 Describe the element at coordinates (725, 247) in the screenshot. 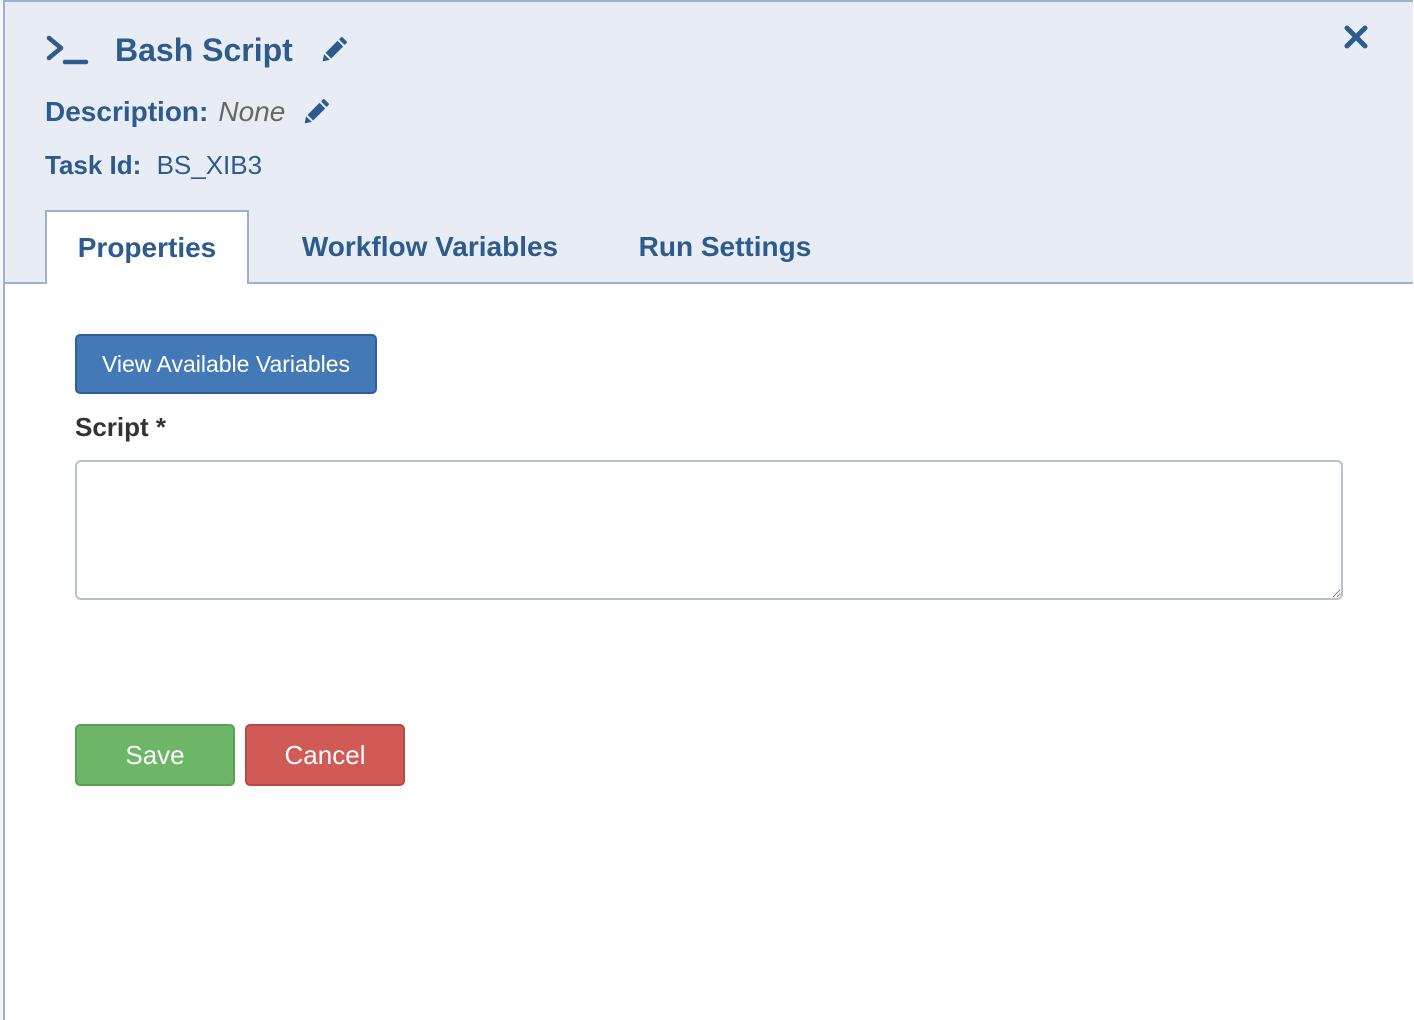

I see `tab-run-settings: Run Settings` at that location.